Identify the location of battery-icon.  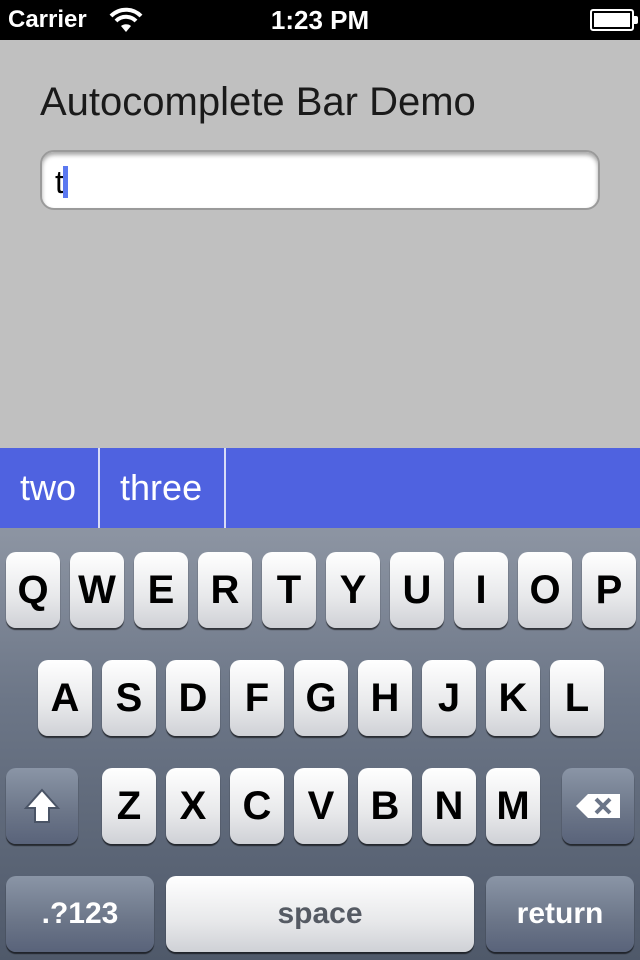
(614, 20).